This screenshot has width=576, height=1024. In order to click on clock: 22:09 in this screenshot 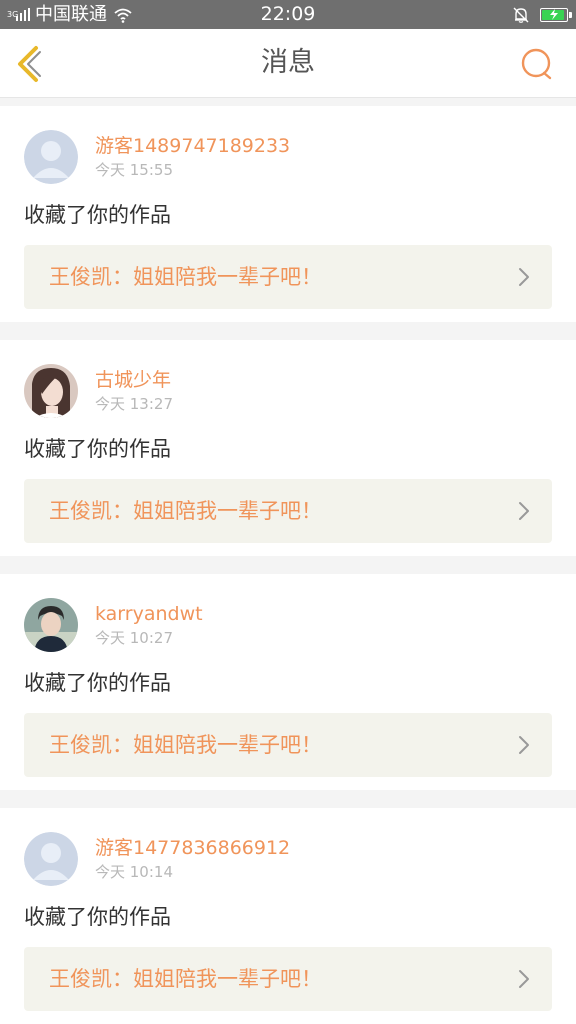, I will do `click(288, 14)`.